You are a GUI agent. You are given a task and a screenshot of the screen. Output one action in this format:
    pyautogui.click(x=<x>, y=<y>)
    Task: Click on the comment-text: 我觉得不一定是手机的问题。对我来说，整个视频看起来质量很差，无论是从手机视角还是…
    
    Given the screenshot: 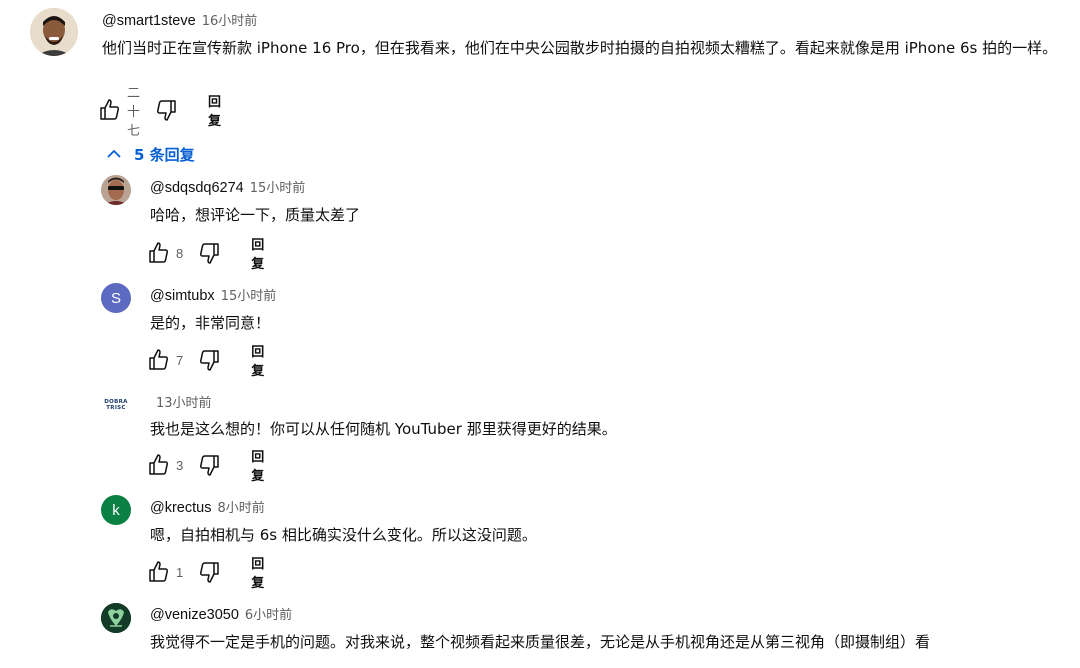 What is the action you would take?
    pyautogui.click(x=540, y=642)
    